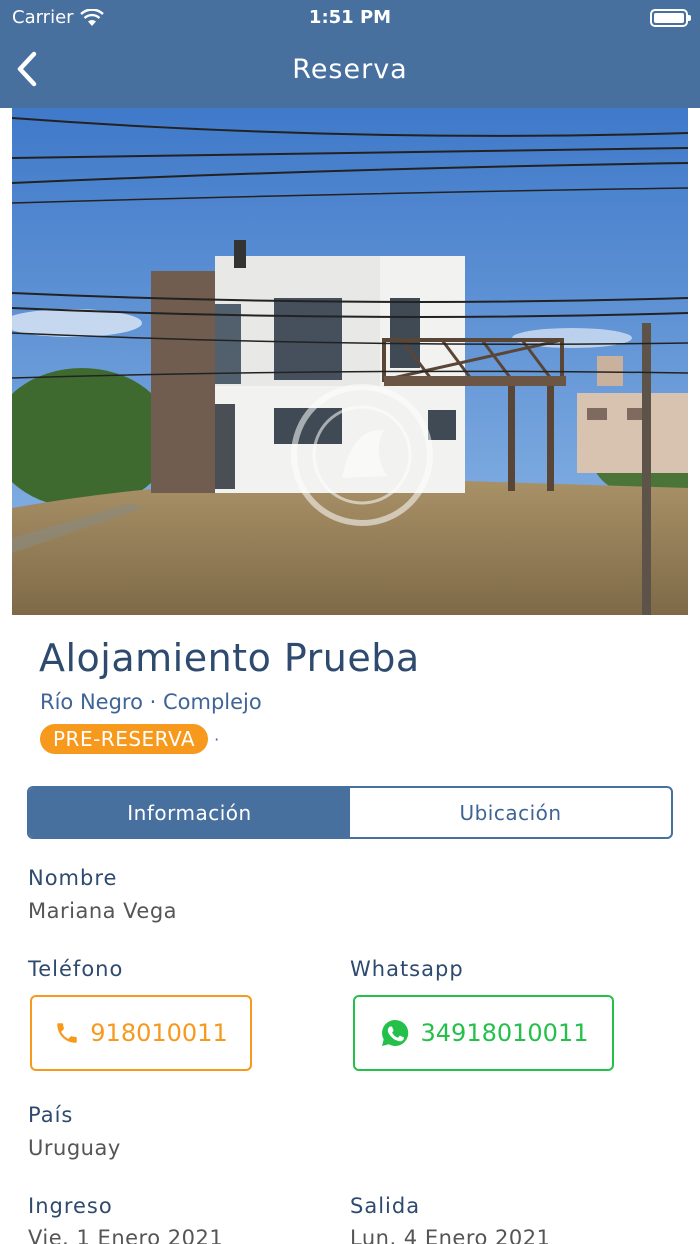 The width and height of the screenshot is (700, 1244). Describe the element at coordinates (189, 812) in the screenshot. I see `tab-informacion: Información` at that location.